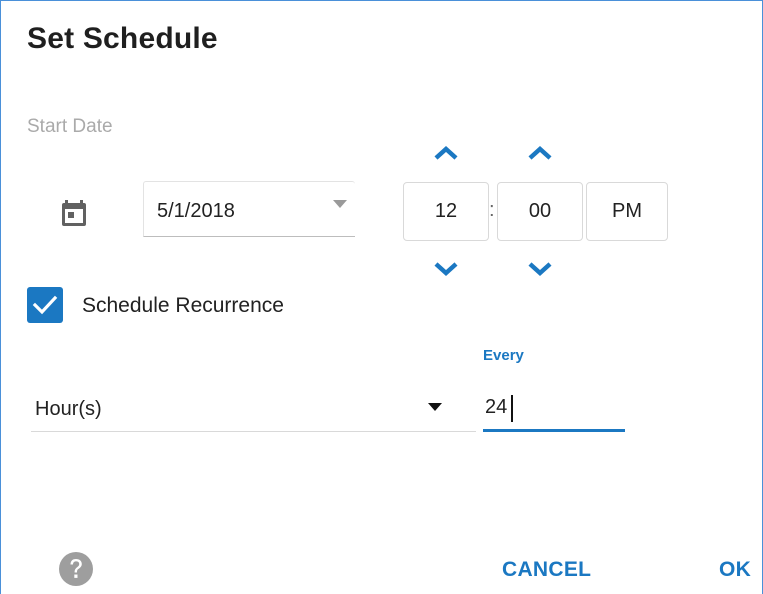 This screenshot has width=763, height=594. What do you see at coordinates (196, 211) in the screenshot?
I see `start-date-value: 5/1/2018` at bounding box center [196, 211].